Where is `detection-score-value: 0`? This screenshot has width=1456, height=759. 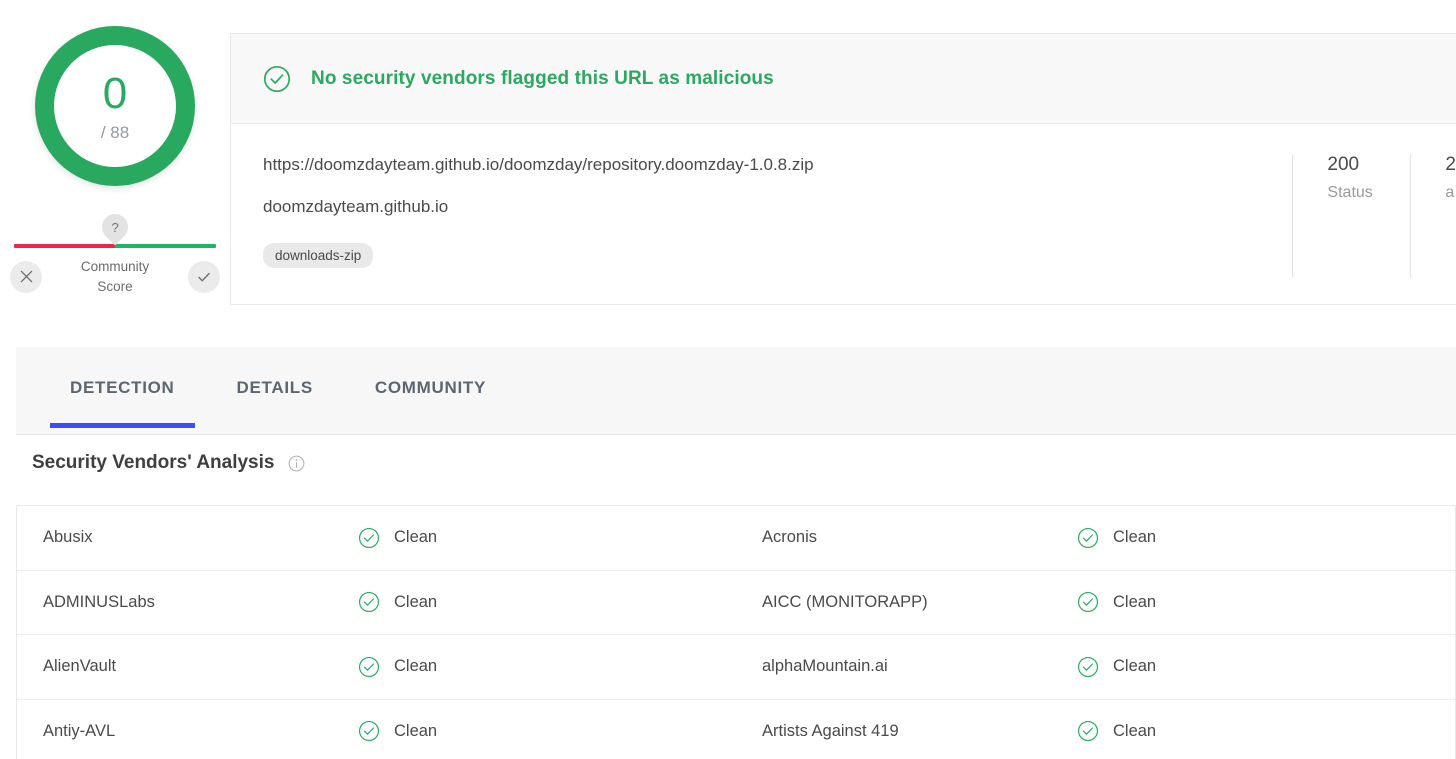 detection-score-value: 0 is located at coordinates (115, 93).